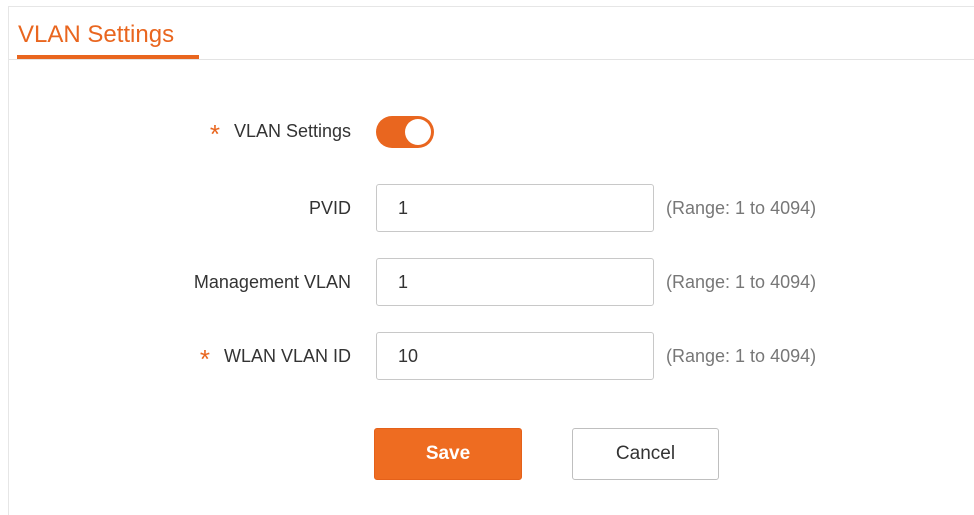 The width and height of the screenshot is (974, 515). I want to click on management-vlan-row: Management VLAN (Range: 1 to 4094), so click(491, 282).